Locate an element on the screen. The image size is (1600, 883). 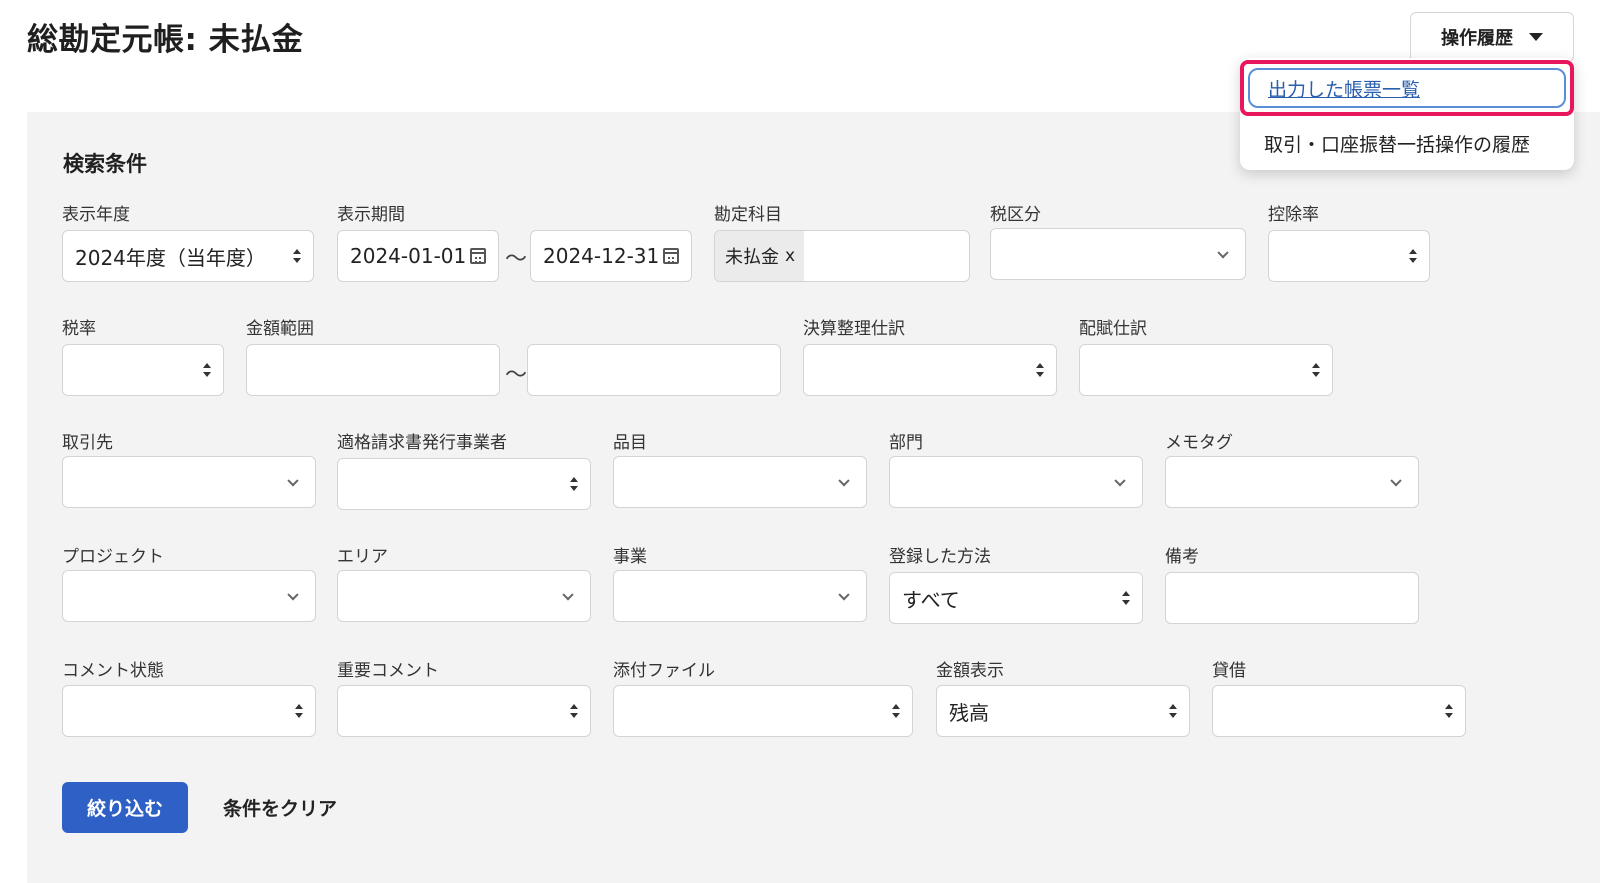
amount-range-label: 金額範囲 is located at coordinates (280, 329).